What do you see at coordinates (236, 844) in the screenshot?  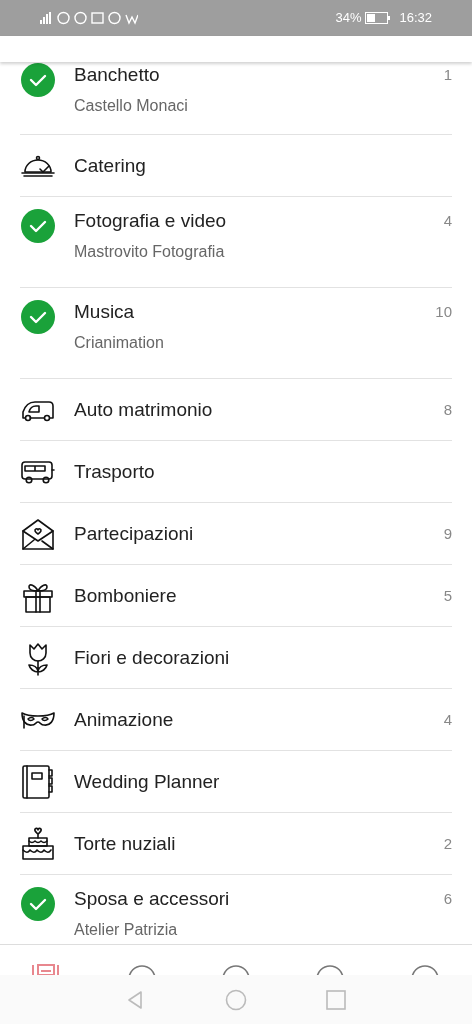 I see `category-row: Torte nuziali 2` at bounding box center [236, 844].